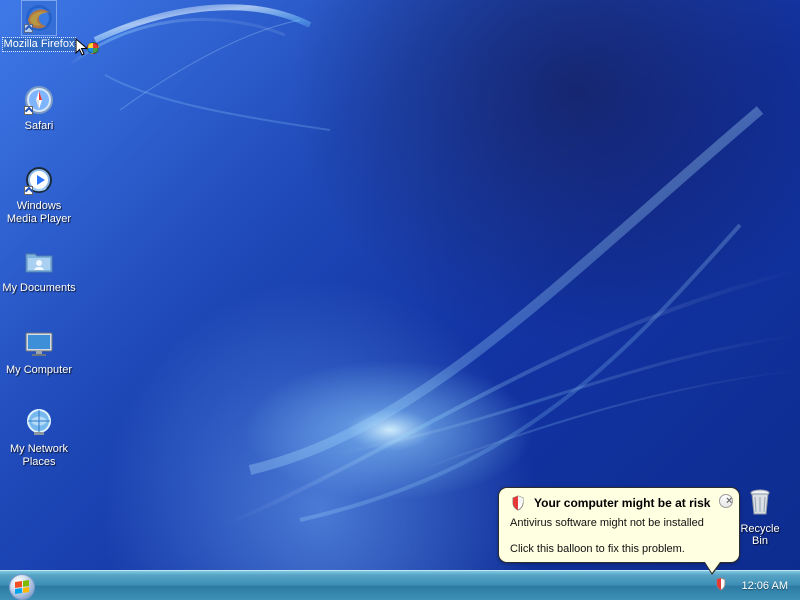 The height and width of the screenshot is (600, 800). Describe the element at coordinates (39, 126) in the screenshot. I see `desktop-icon-label: Safari` at that location.